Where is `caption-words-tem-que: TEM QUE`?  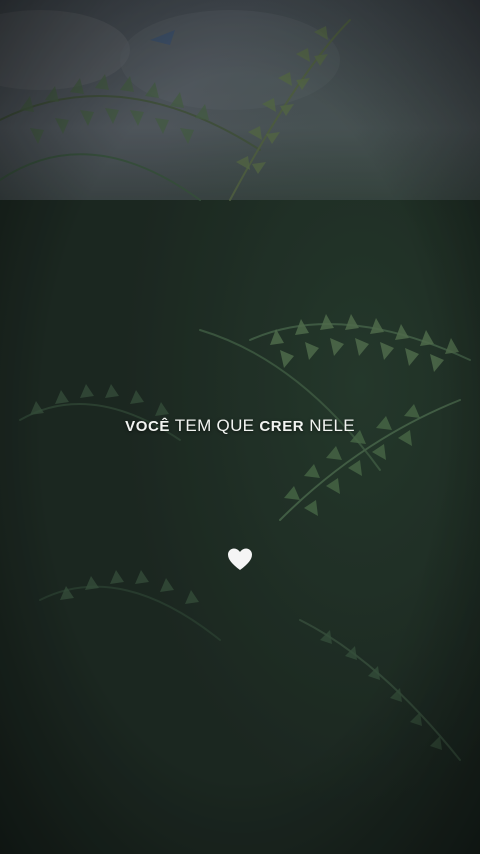 caption-words-tem-que: TEM QUE is located at coordinates (215, 425).